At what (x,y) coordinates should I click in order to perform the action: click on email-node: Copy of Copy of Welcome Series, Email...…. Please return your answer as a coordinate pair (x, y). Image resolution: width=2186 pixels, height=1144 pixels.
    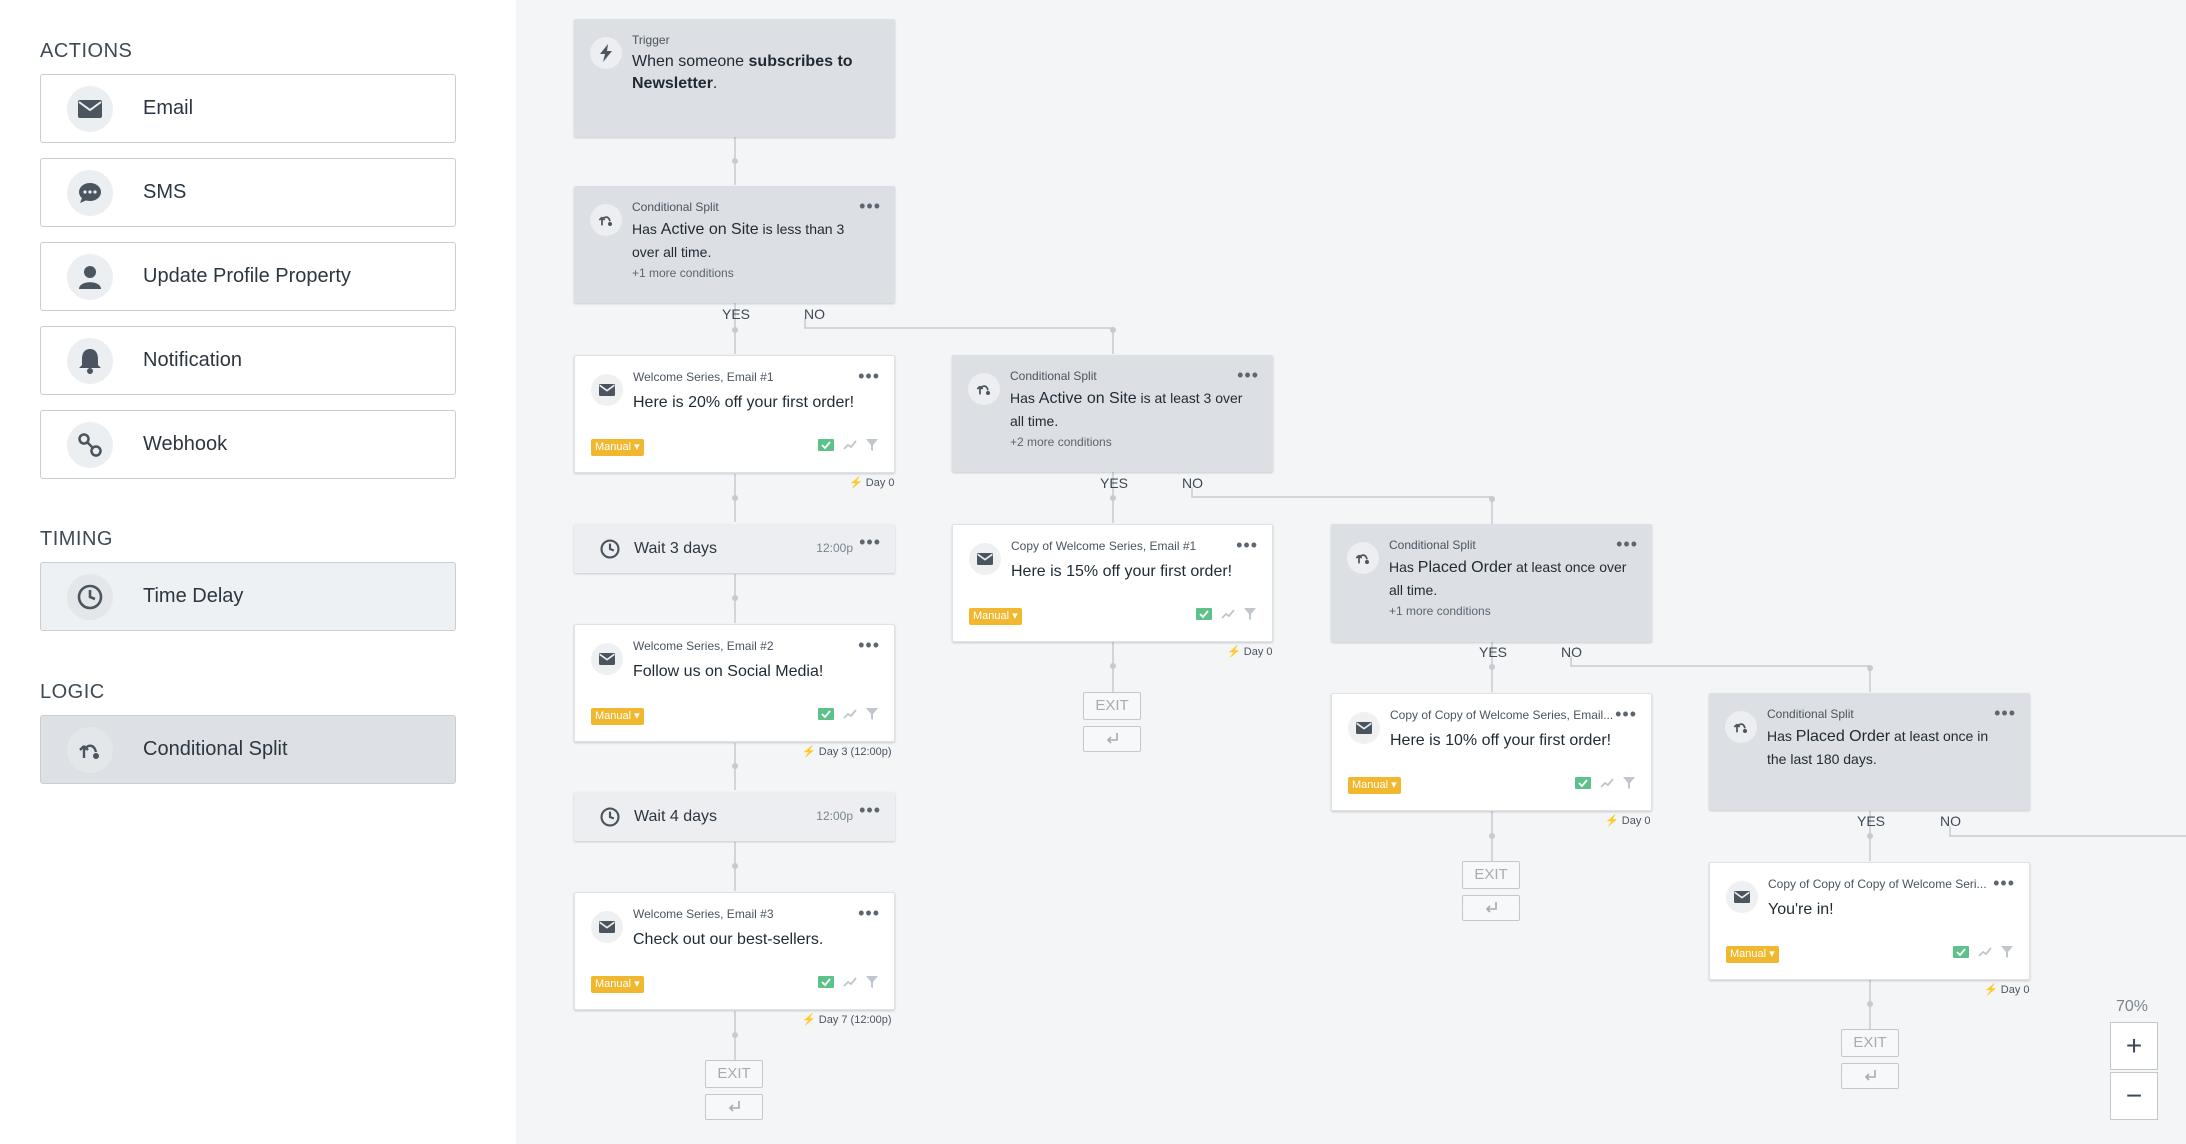
    Looking at the image, I should click on (1491, 752).